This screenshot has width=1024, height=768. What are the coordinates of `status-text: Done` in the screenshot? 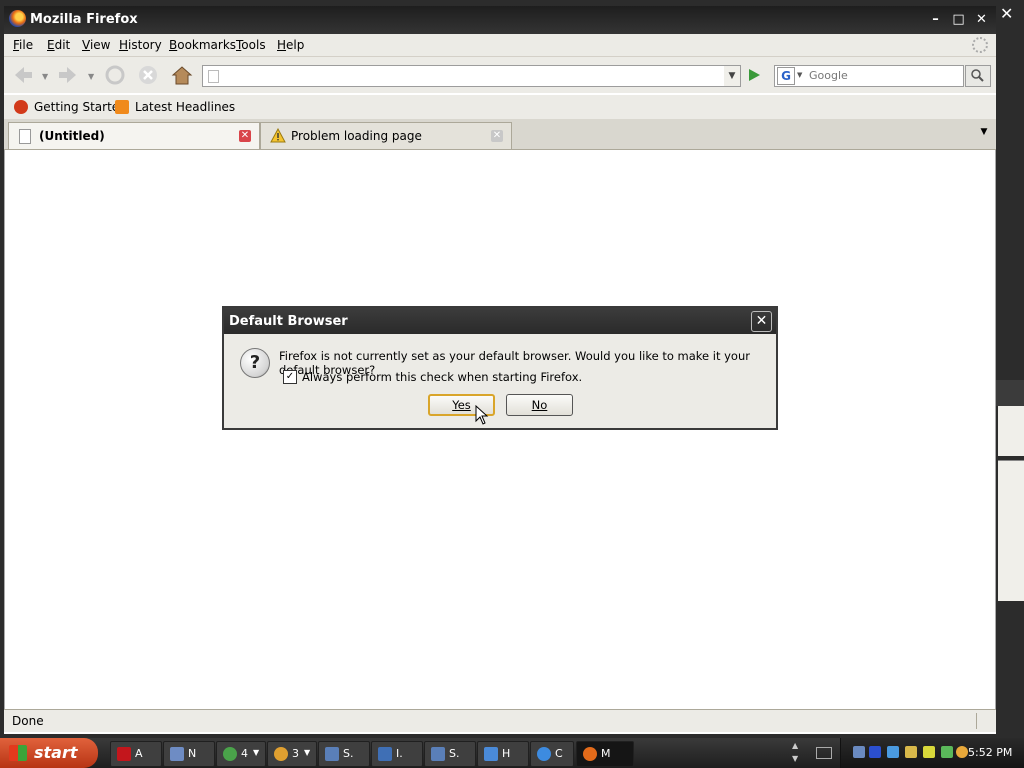 It's located at (28, 721).